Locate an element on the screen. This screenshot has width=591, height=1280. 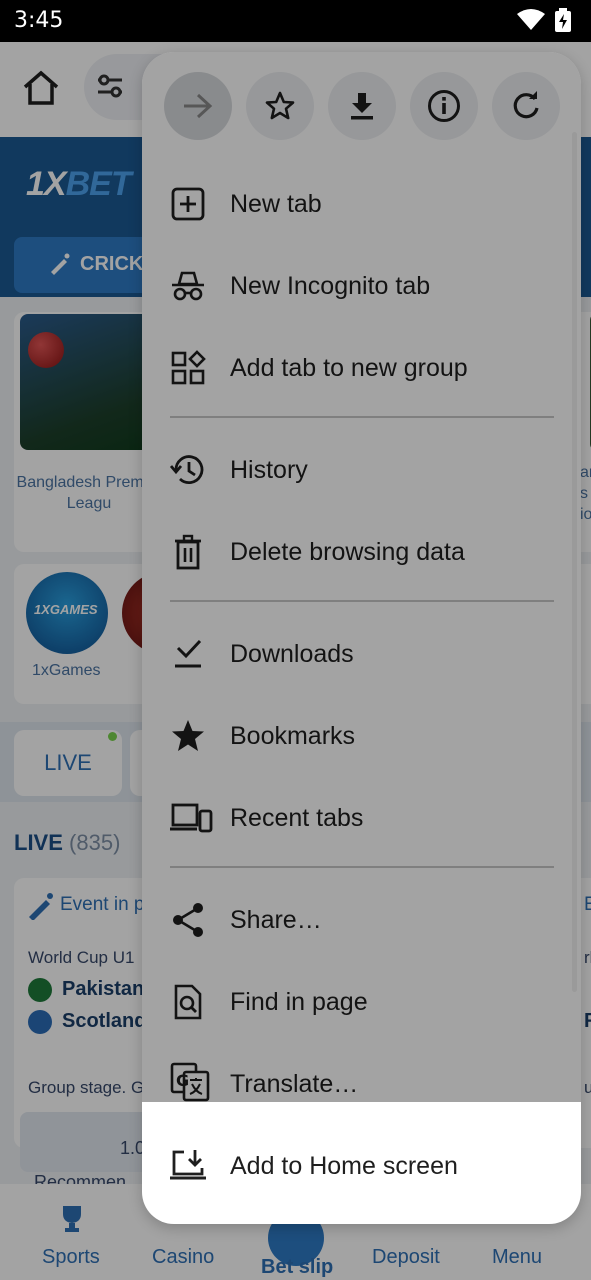
status-time: 3:45 is located at coordinates (39, 20).